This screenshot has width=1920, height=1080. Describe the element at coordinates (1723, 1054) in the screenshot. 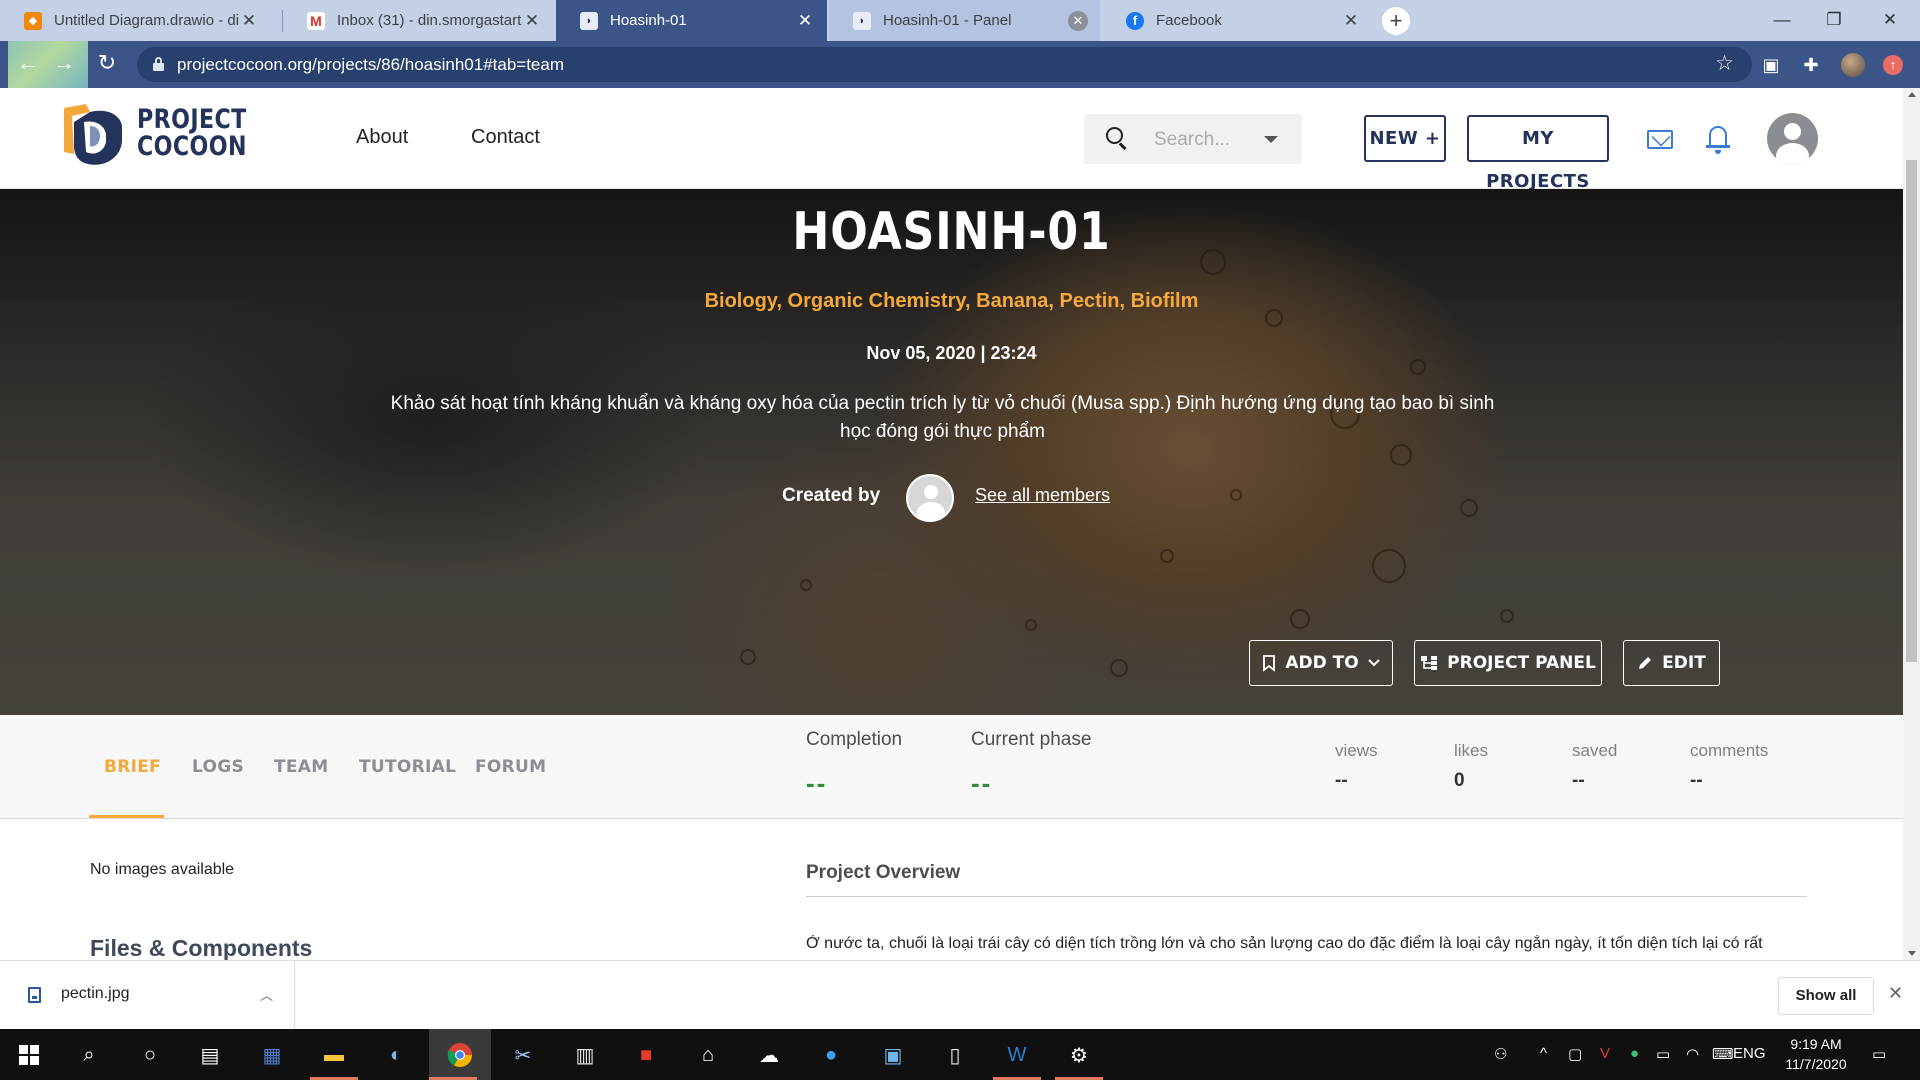

I see `keyboard-icon: ⌨` at that location.